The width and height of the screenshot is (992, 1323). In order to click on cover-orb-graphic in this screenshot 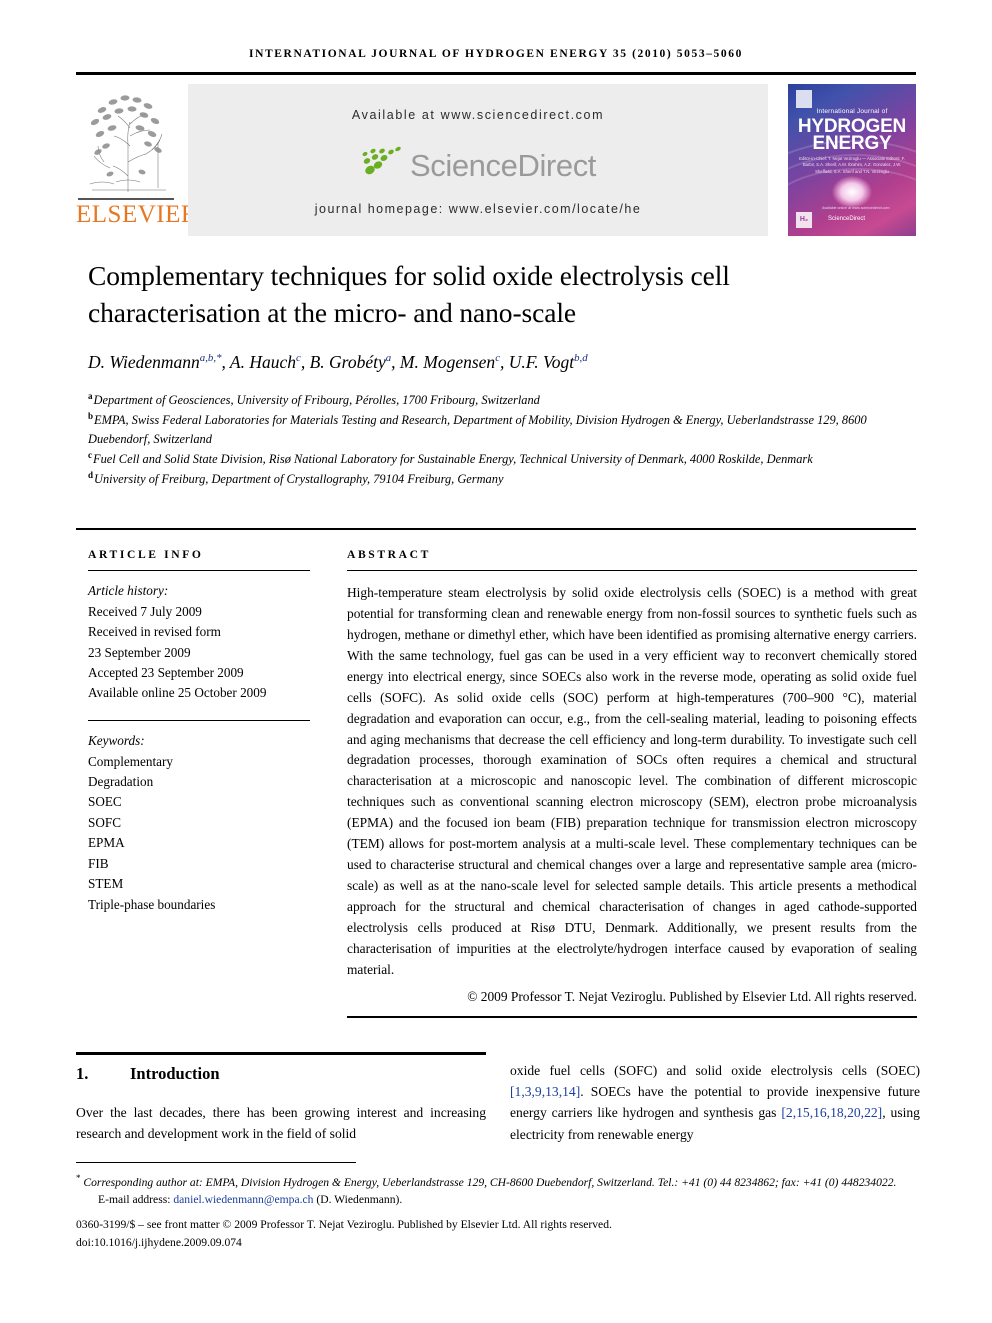, I will do `click(852, 192)`.